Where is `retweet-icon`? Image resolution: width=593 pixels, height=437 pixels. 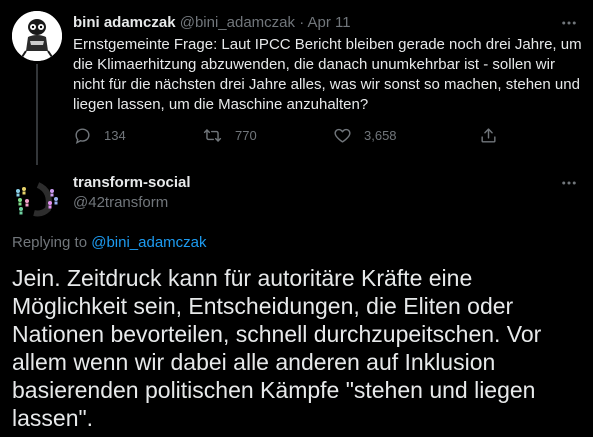
retweet-icon is located at coordinates (212, 135).